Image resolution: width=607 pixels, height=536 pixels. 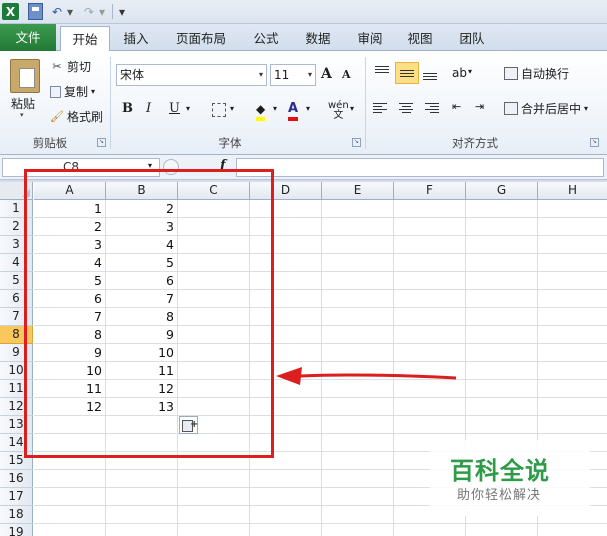 I want to click on align-top-icon, so click(x=382, y=73).